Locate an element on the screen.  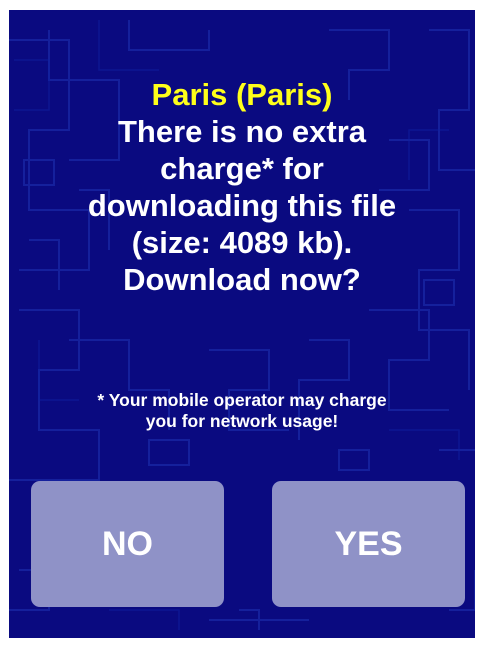
disclaimer-line: you for network usage! is located at coordinates (242, 421).